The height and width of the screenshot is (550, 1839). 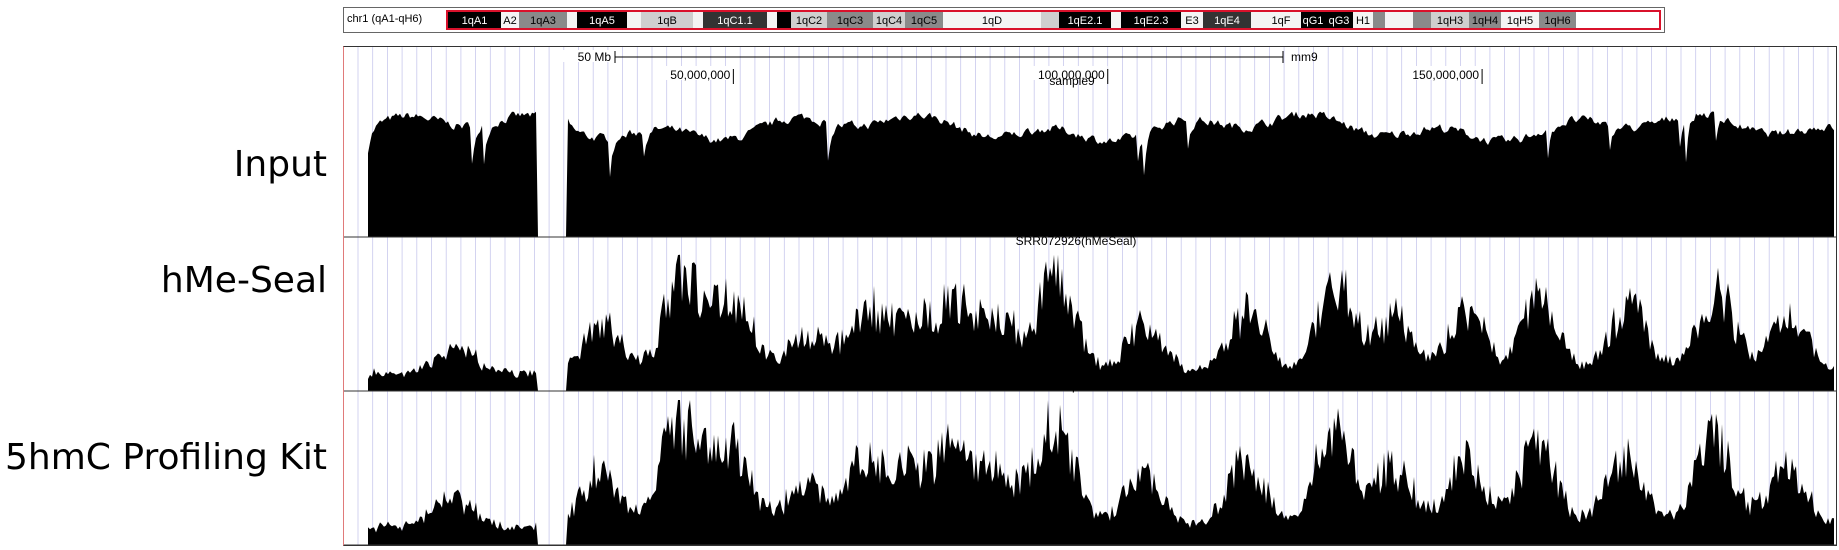 I want to click on ideogram-band: A2, so click(x=510, y=20).